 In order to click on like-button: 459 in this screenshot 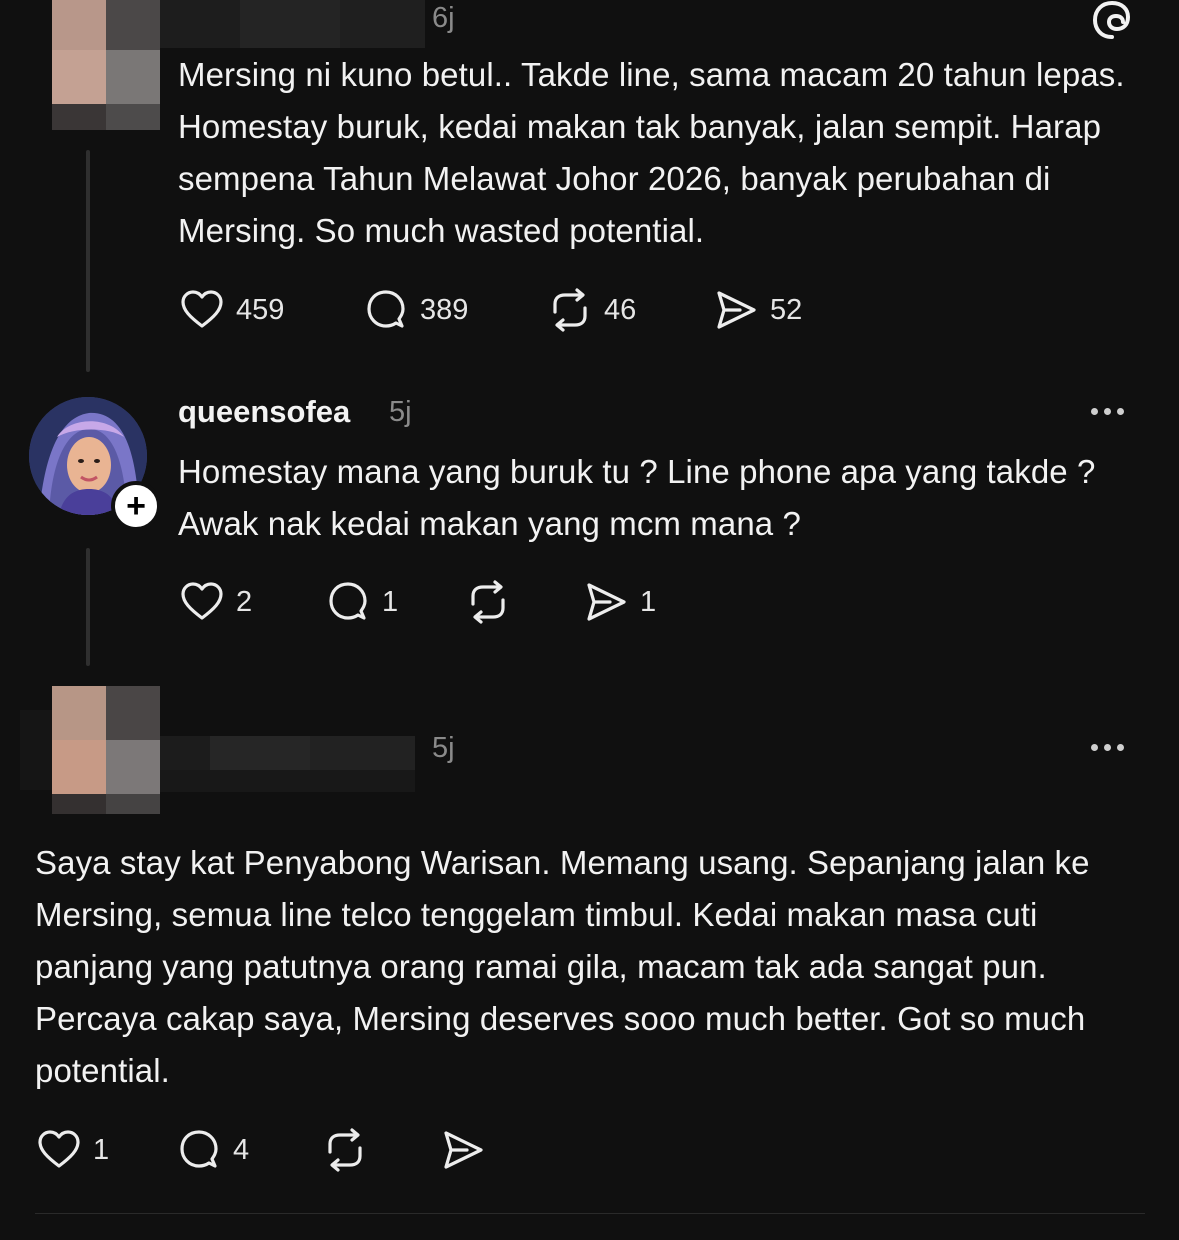, I will do `click(270, 310)`.